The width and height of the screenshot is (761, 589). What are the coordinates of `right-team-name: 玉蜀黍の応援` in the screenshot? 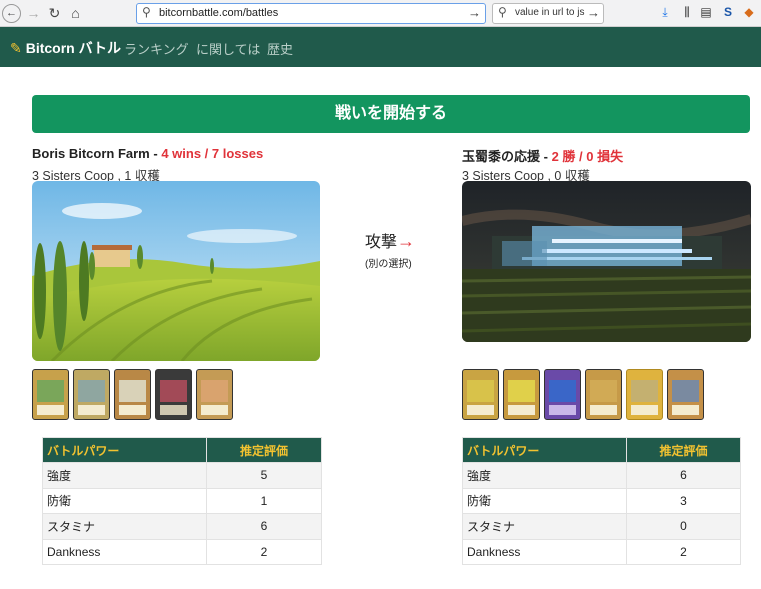 It's located at (501, 156).